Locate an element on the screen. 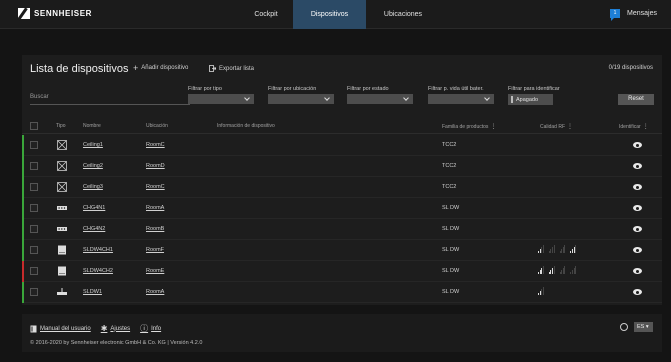 Image resolution: width=671 pixels, height=362 pixels. page-title: Lista de dispositivos is located at coordinates (79, 69).